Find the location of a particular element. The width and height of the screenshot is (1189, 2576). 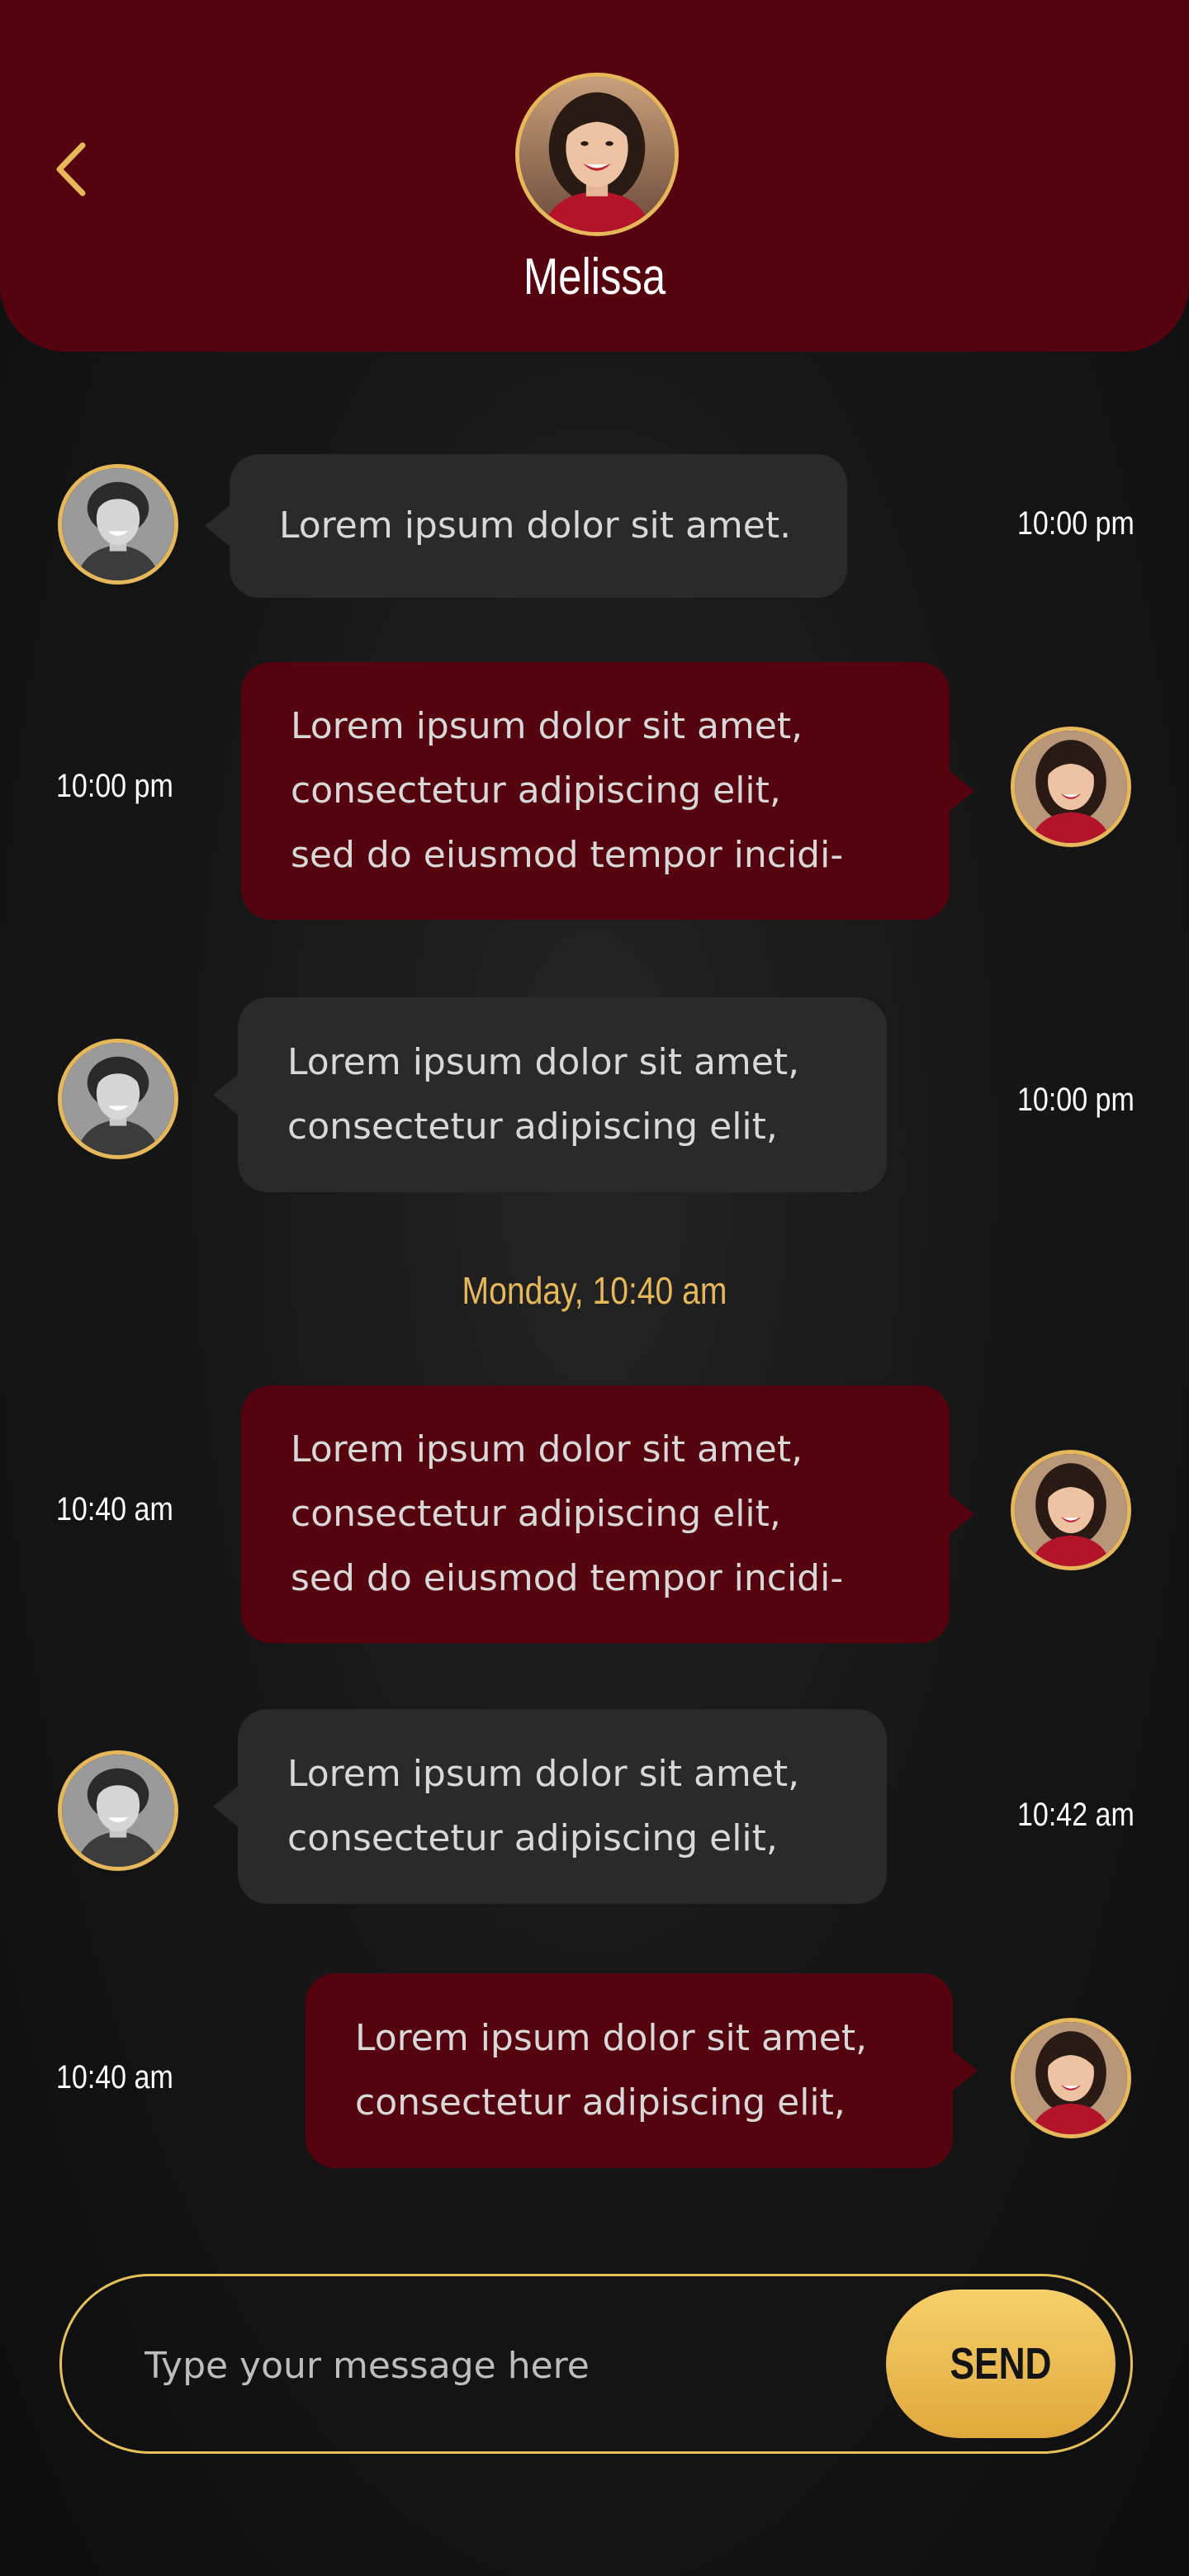

message-input is located at coordinates (491, 2365).